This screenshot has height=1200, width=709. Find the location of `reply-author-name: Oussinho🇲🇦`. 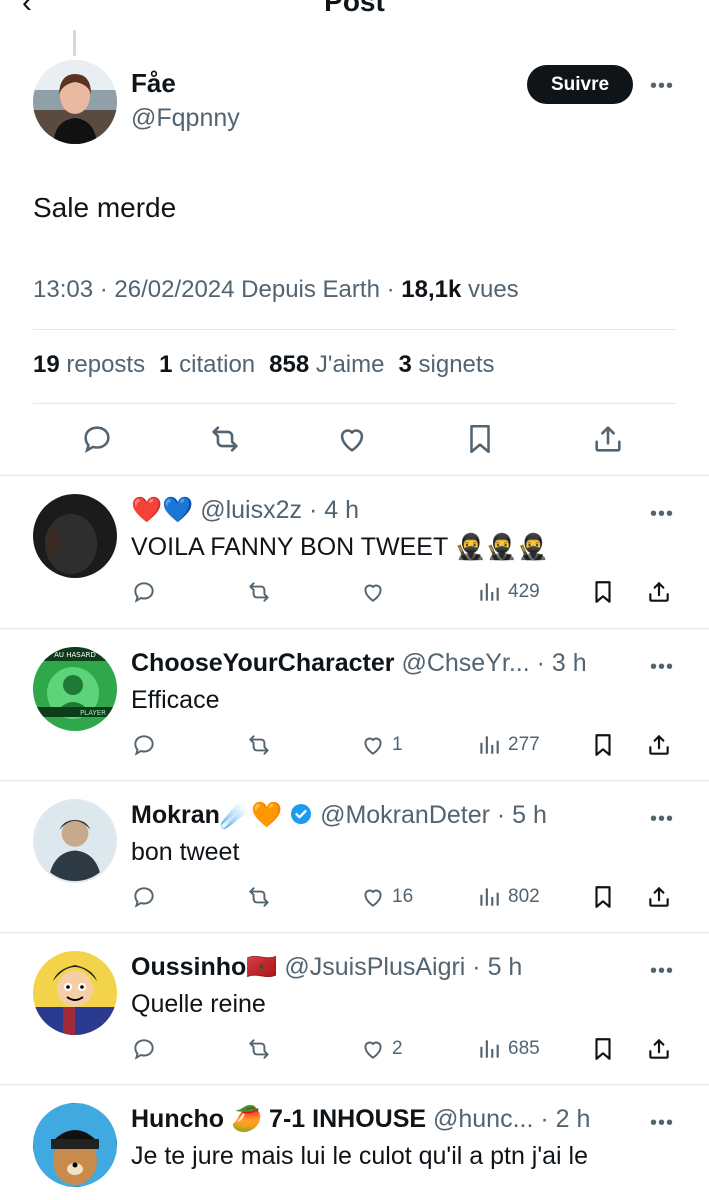

reply-author-name: Oussinho🇲🇦 is located at coordinates (204, 967).